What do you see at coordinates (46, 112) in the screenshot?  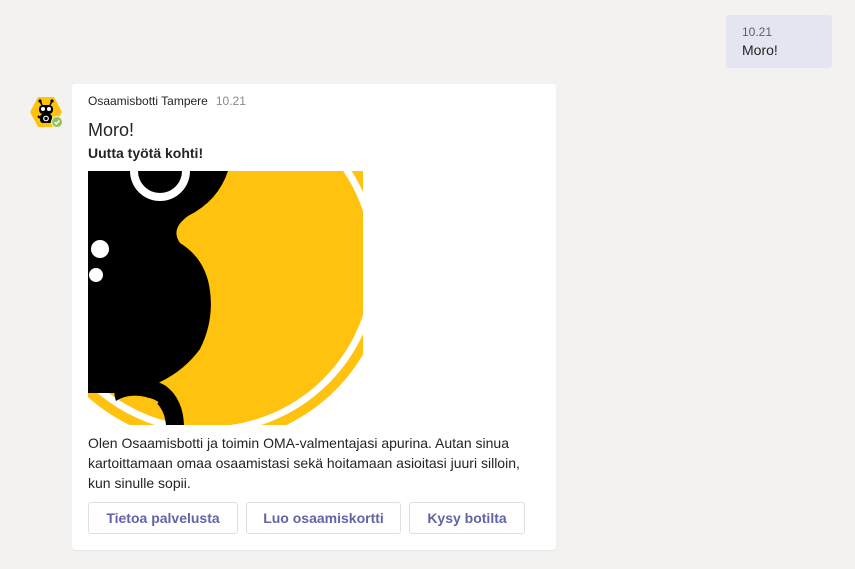 I see `bot-avatar` at bounding box center [46, 112].